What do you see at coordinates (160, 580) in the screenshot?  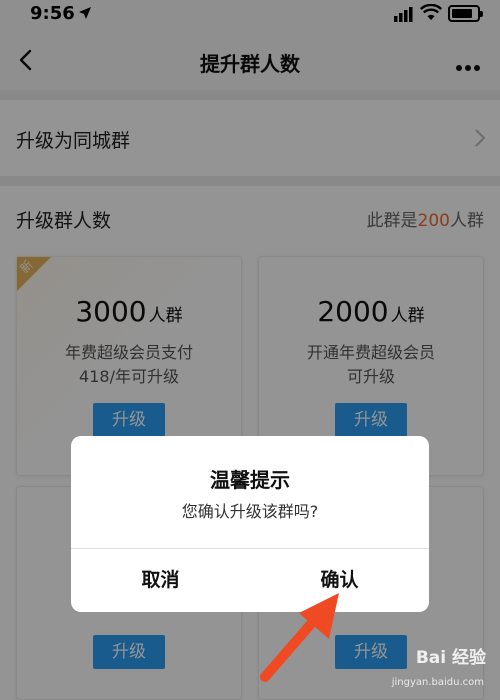 I see `cancel-button: 取消` at bounding box center [160, 580].